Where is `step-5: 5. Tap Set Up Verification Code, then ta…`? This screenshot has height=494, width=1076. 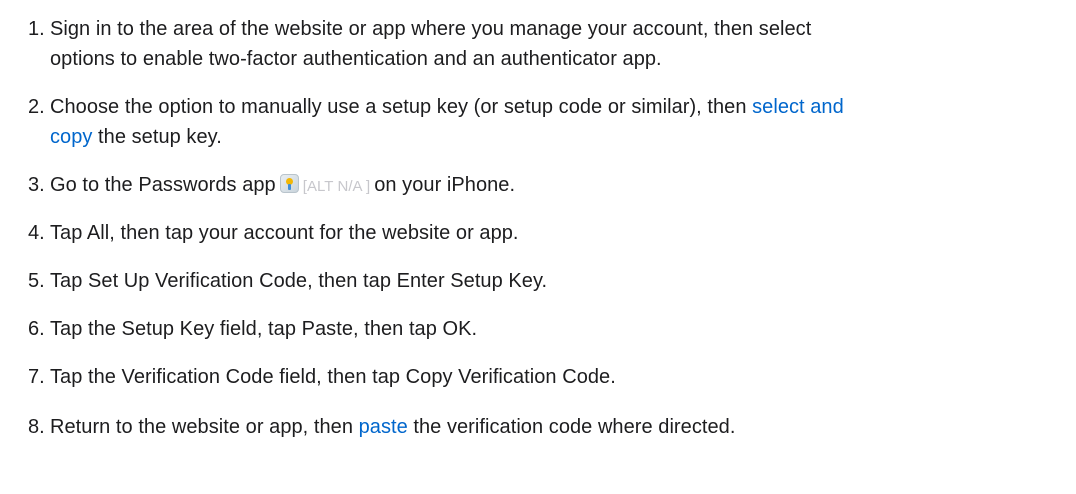 step-5: 5. Tap Set Up Verification Code, then ta… is located at coordinates (542, 281).